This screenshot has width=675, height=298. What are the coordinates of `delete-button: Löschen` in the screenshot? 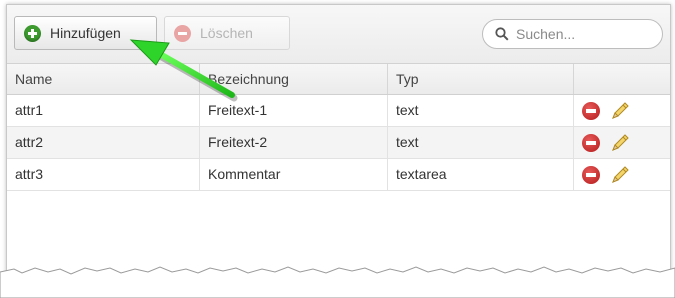 It's located at (227, 33).